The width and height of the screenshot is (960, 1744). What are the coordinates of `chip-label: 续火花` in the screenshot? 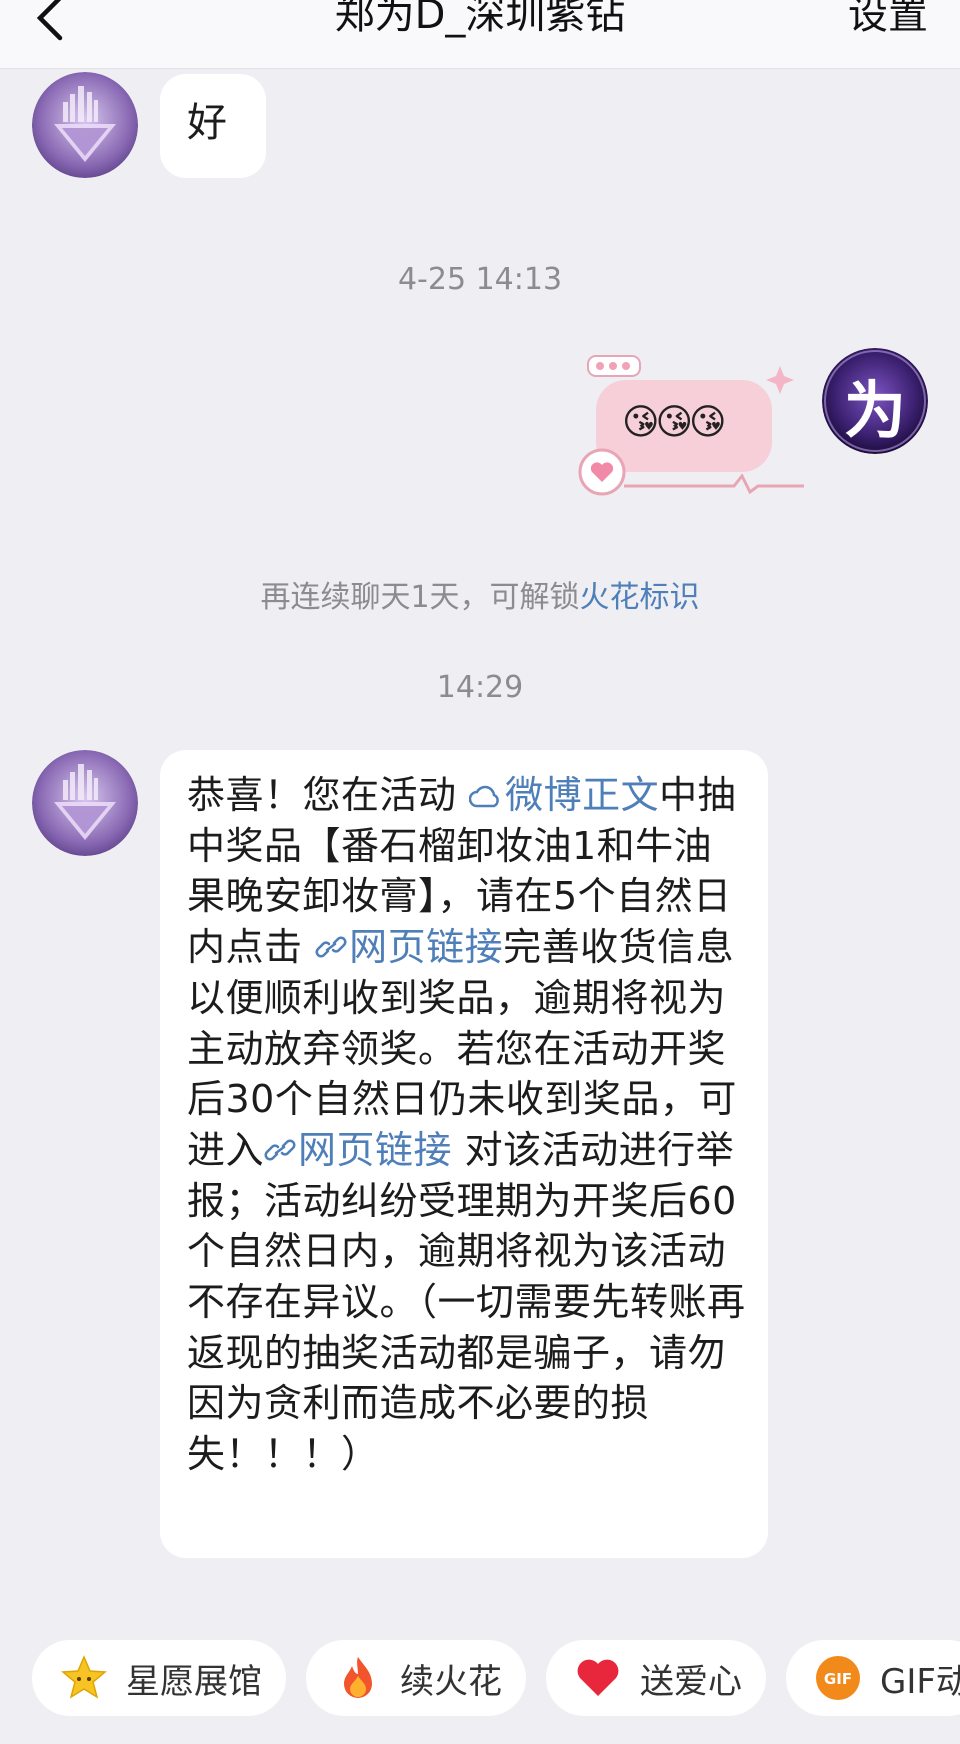 It's located at (451, 1681).